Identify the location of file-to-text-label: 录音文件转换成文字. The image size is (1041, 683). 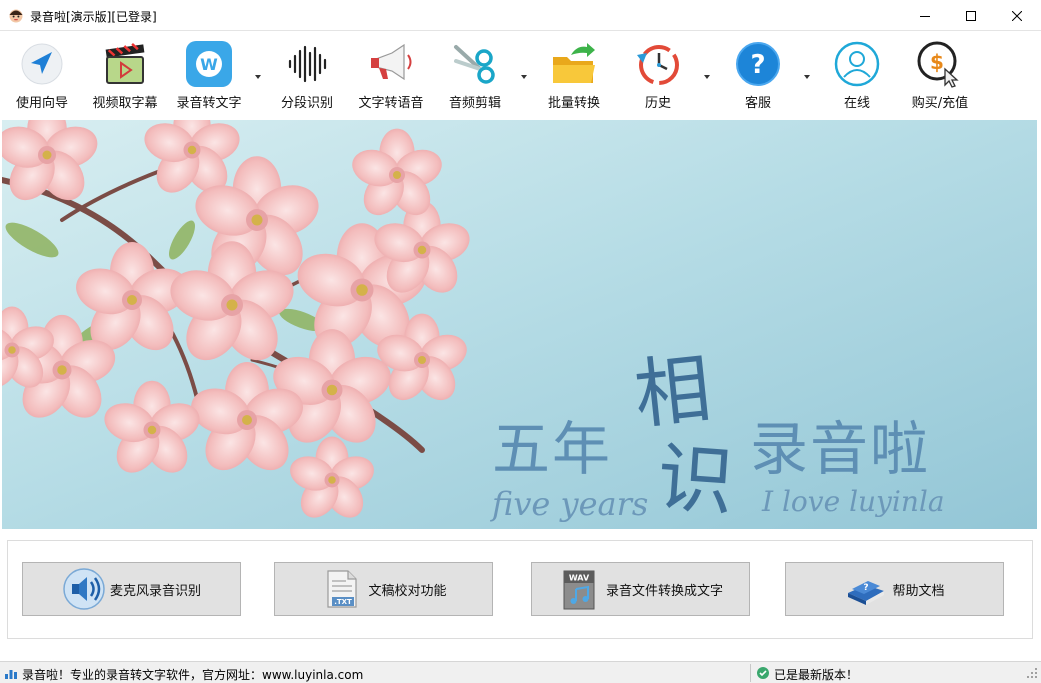
(664, 591).